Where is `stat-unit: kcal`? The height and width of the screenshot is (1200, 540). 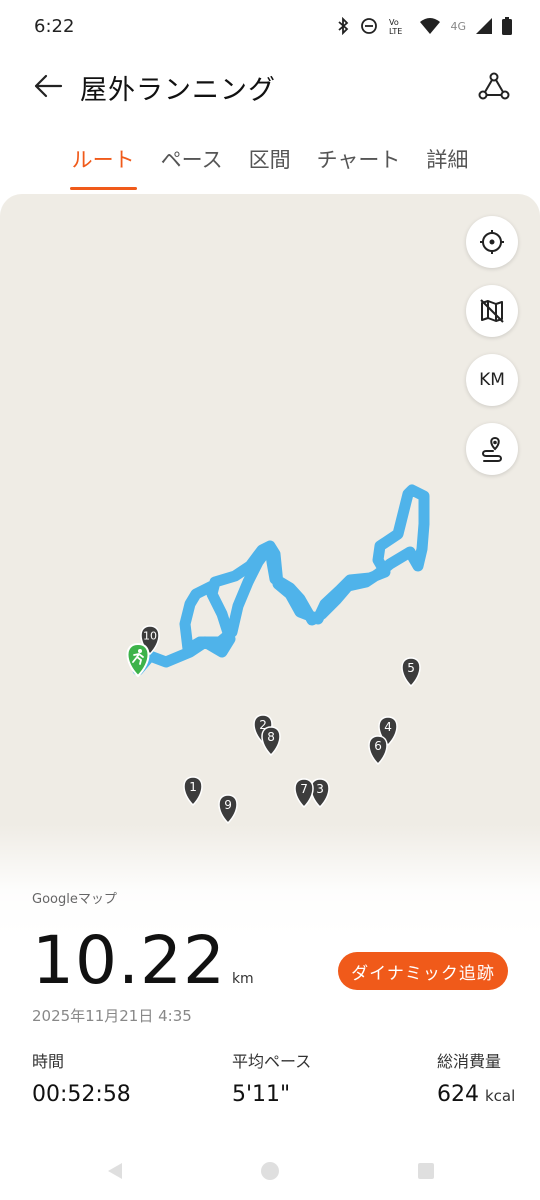
stat-unit: kcal is located at coordinates (500, 1096).